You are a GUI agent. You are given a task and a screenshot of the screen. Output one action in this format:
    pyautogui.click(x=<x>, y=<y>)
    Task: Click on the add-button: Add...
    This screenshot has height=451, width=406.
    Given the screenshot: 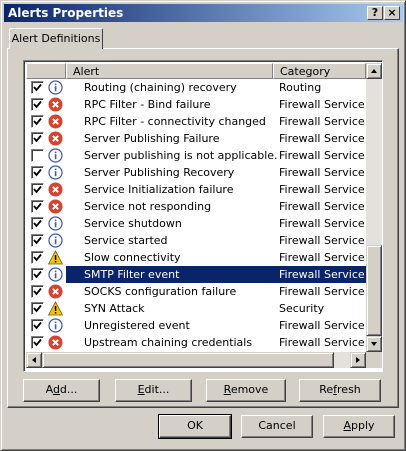 What is the action you would take?
    pyautogui.click(x=61, y=390)
    